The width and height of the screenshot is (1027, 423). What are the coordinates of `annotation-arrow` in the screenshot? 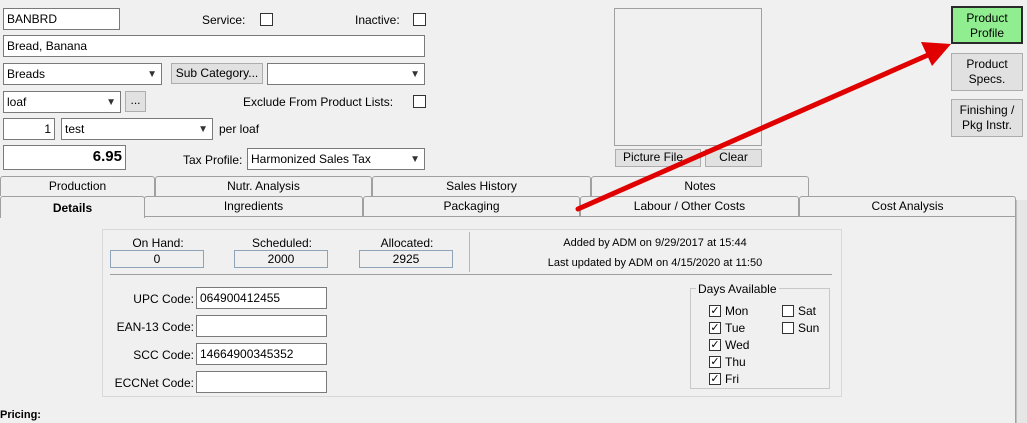 It's located at (763, 127).